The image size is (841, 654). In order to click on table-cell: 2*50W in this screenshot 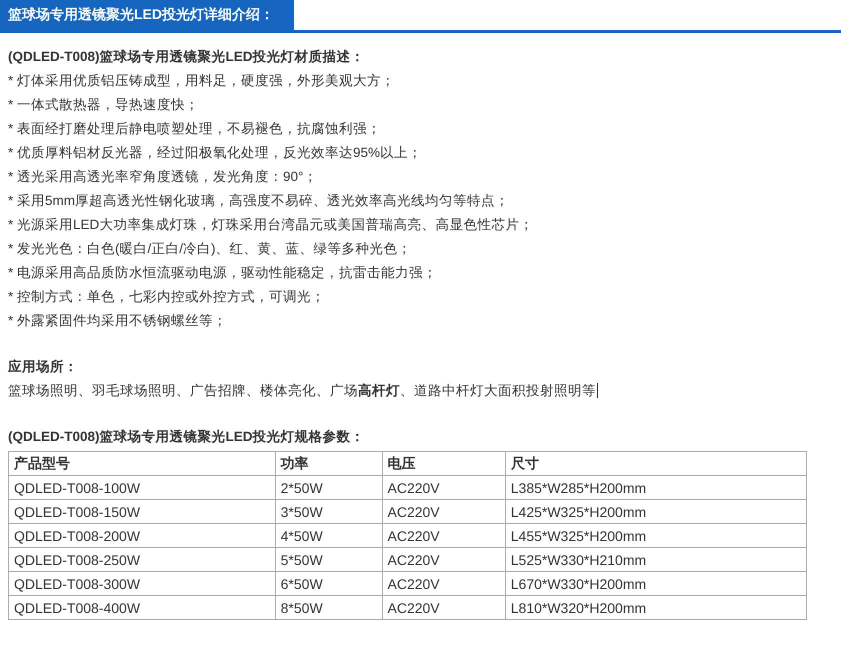, I will do `click(328, 488)`.